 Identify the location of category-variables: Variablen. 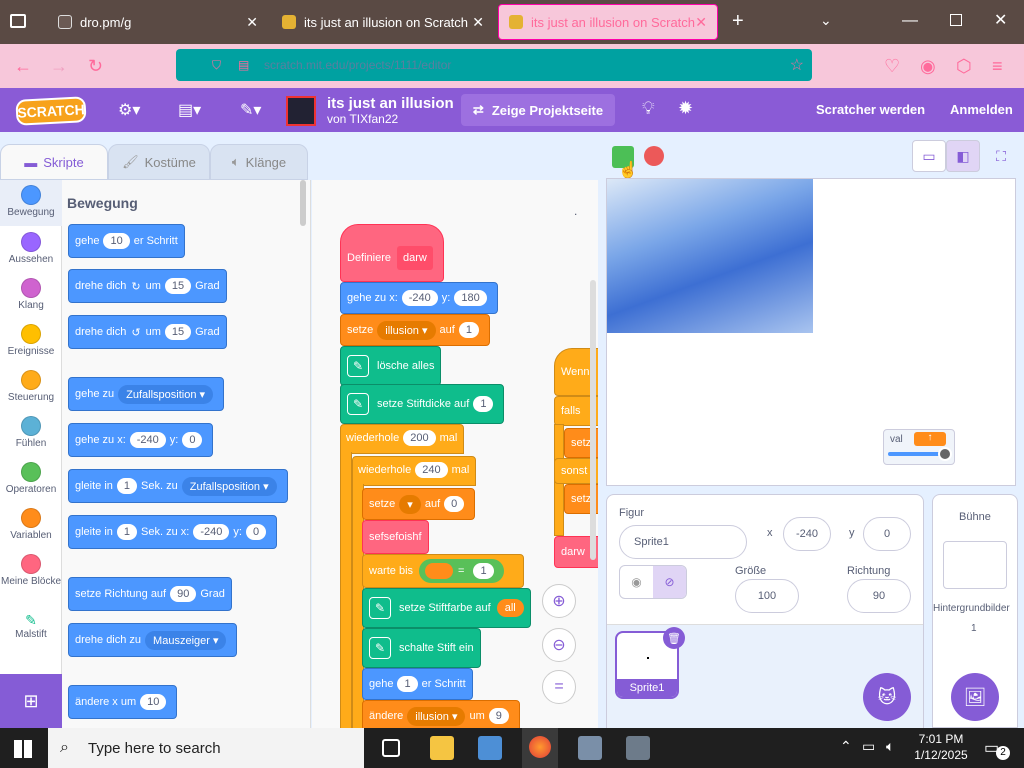
(31, 524).